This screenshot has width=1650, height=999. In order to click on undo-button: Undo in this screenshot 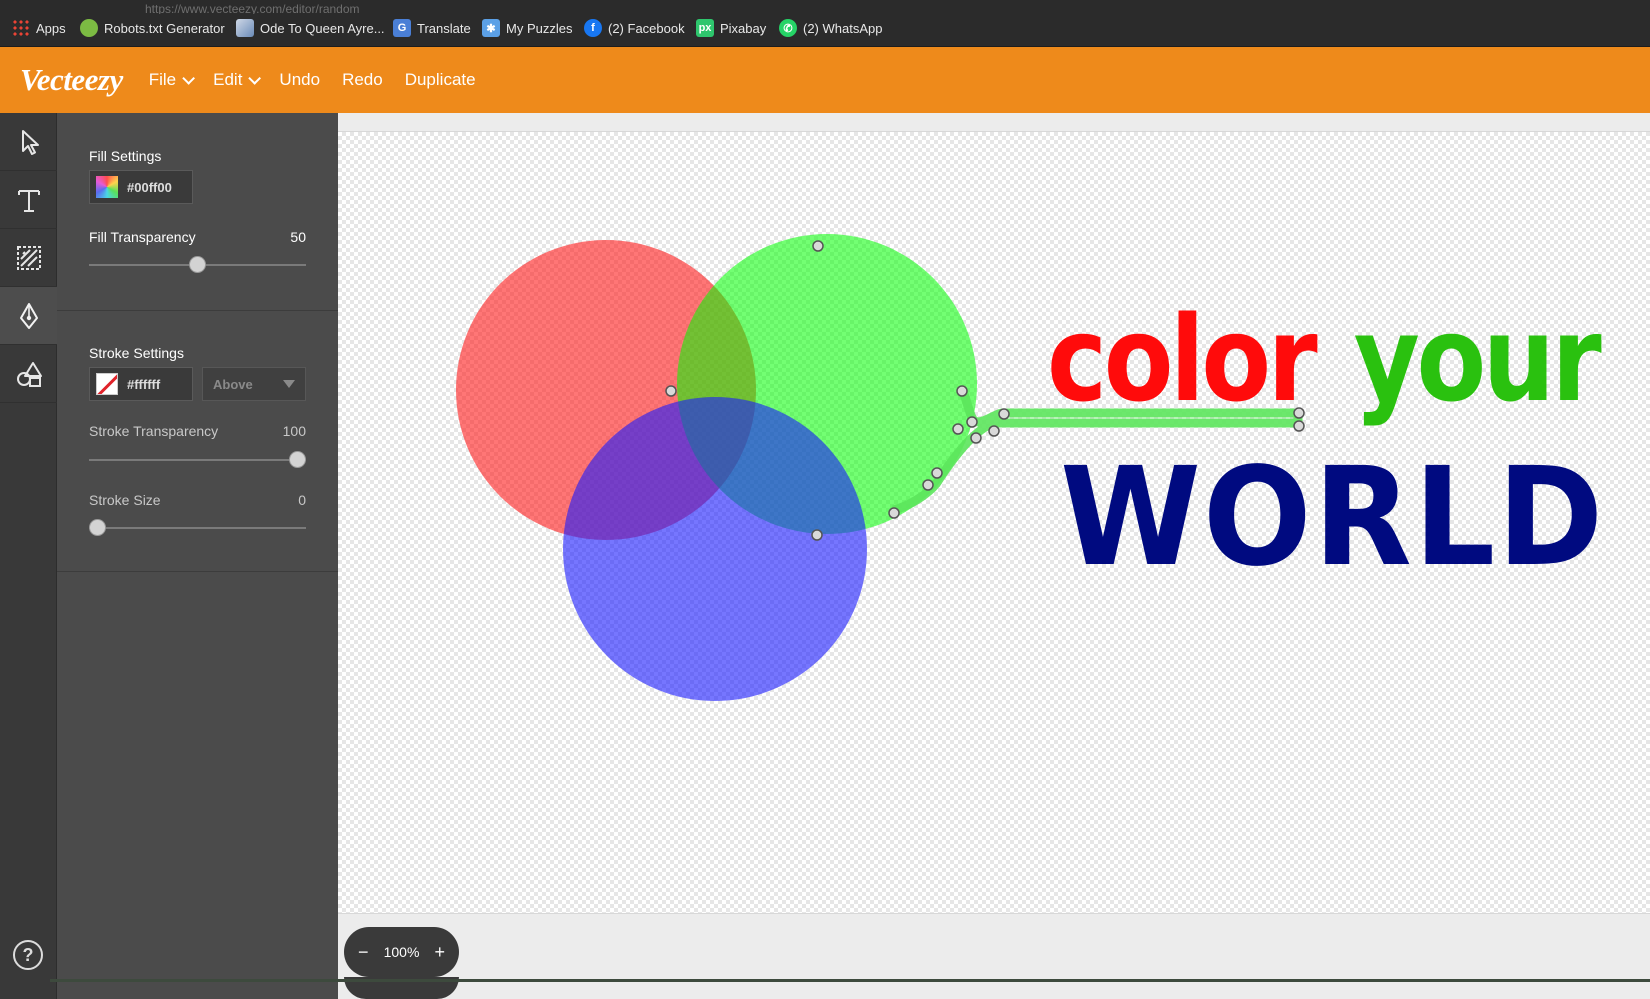, I will do `click(299, 80)`.